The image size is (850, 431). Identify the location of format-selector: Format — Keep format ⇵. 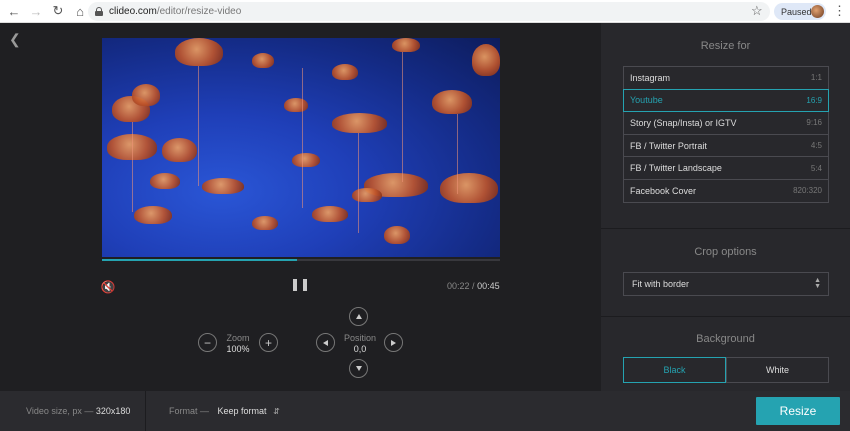
(224, 411).